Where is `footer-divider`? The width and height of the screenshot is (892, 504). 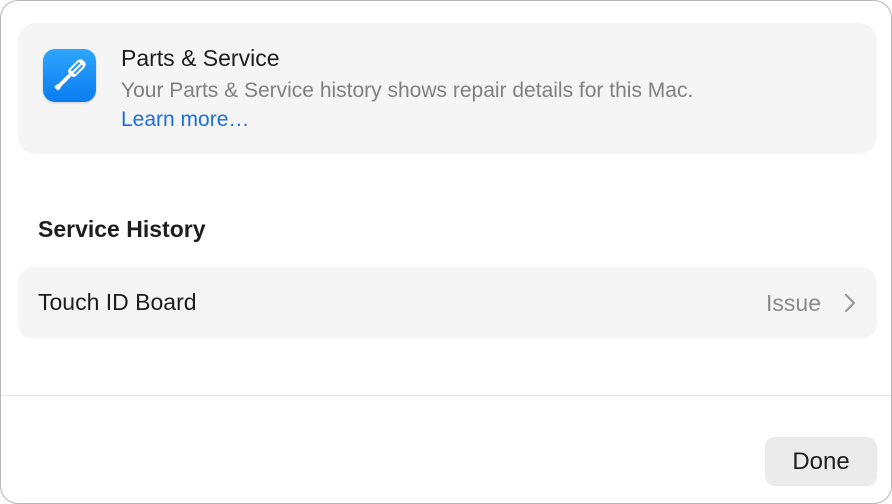 footer-divider is located at coordinates (446, 395).